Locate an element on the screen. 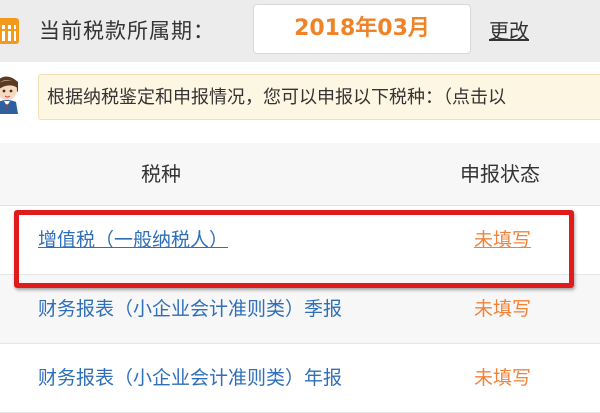 The height and width of the screenshot is (413, 600). column-header-tax-type: 税种 is located at coordinates (161, 174).